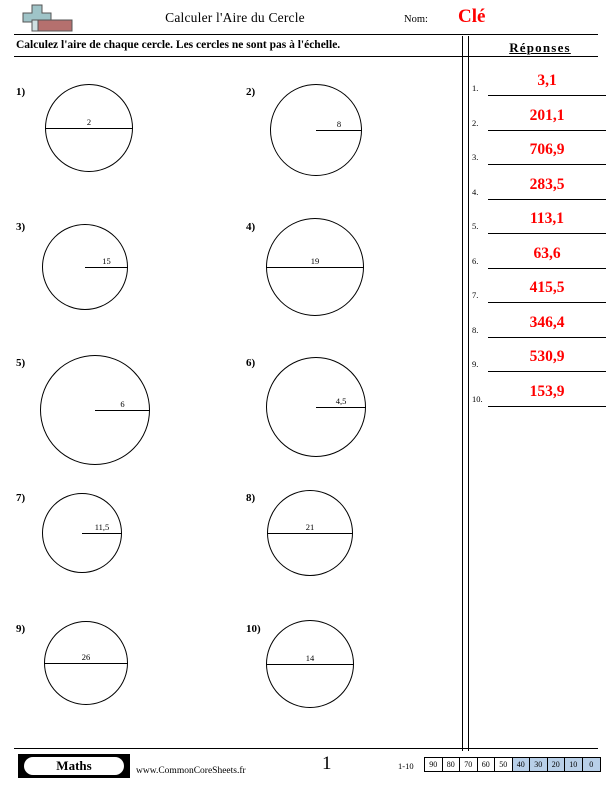 This screenshot has width=612, height=792. Describe the element at coordinates (591, 764) in the screenshot. I see `scale-cell: 0` at that location.